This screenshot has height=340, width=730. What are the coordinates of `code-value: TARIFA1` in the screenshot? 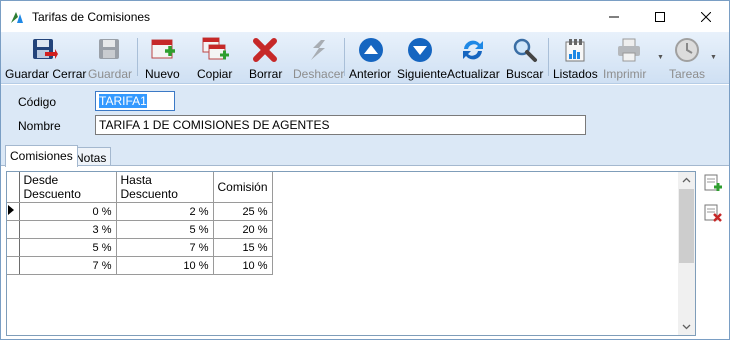 It's located at (123, 101).